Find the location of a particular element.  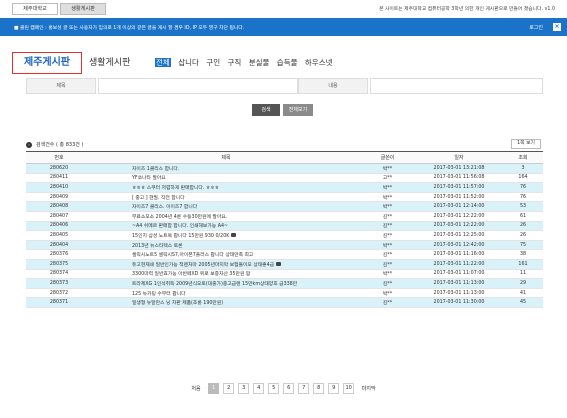

category-buy: 삽니다 is located at coordinates (188, 62).